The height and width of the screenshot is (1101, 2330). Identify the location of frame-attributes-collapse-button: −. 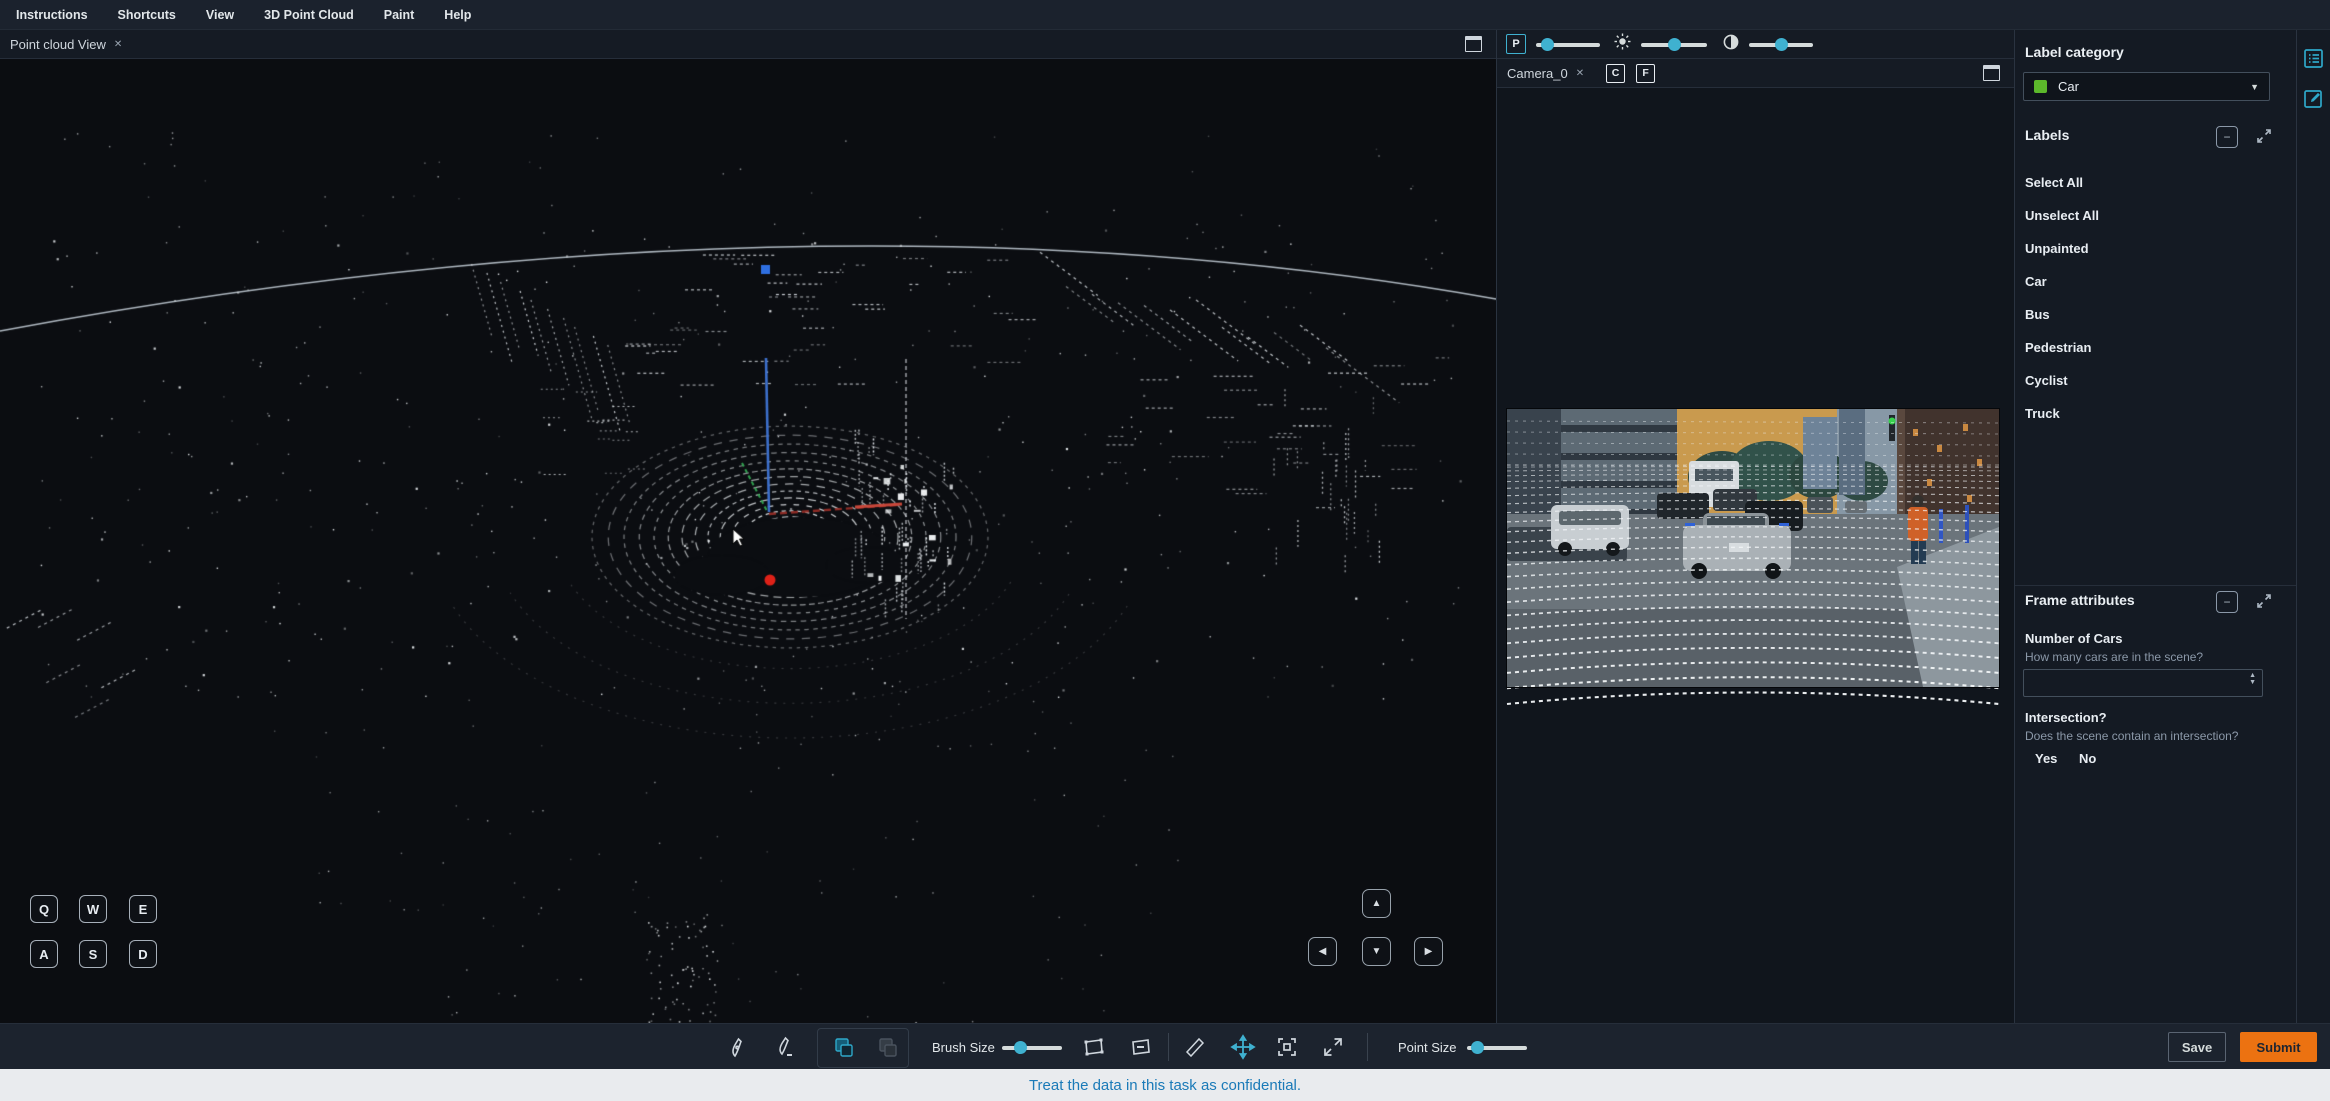
(2227, 602).